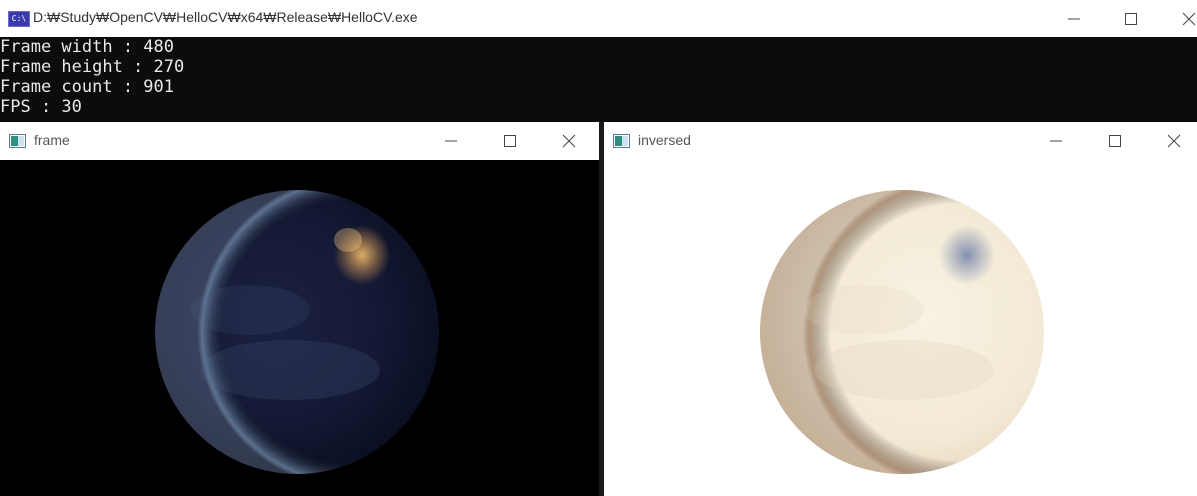 This screenshot has height=496, width=1197. Describe the element at coordinates (52, 140) in the screenshot. I see `frame-title: frame` at that location.